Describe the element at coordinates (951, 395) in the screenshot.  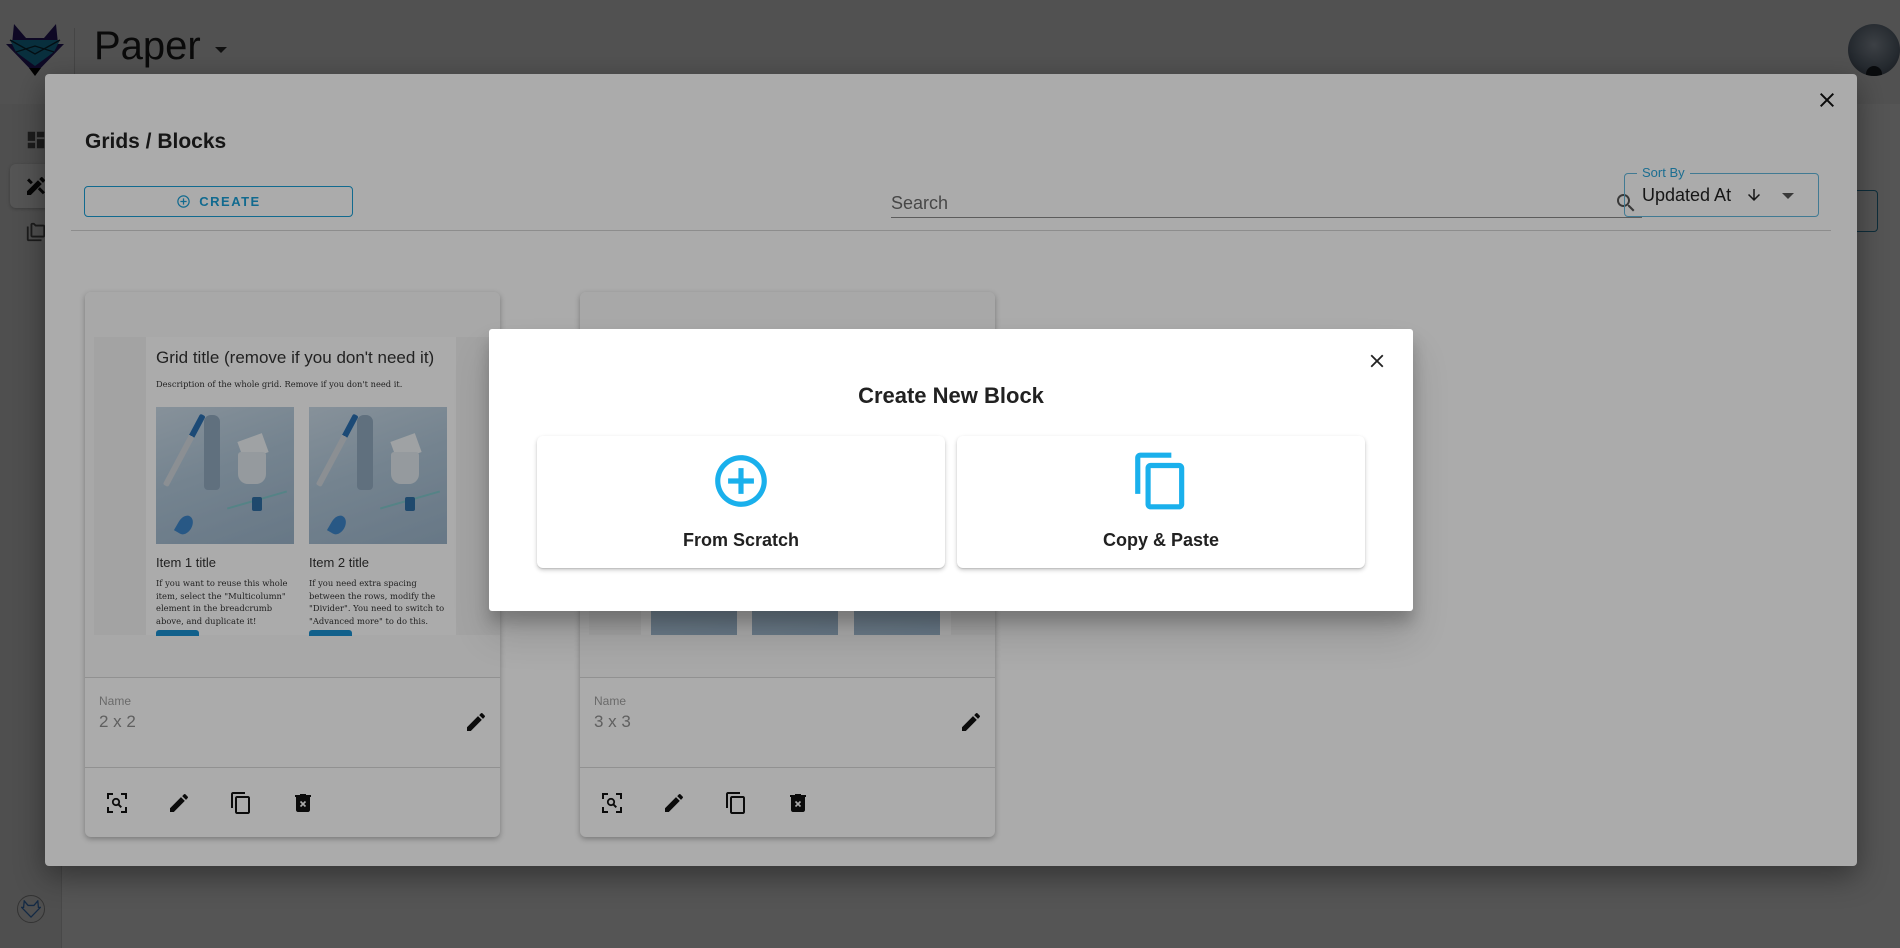
I see `dialog-title: Create New Block` at that location.